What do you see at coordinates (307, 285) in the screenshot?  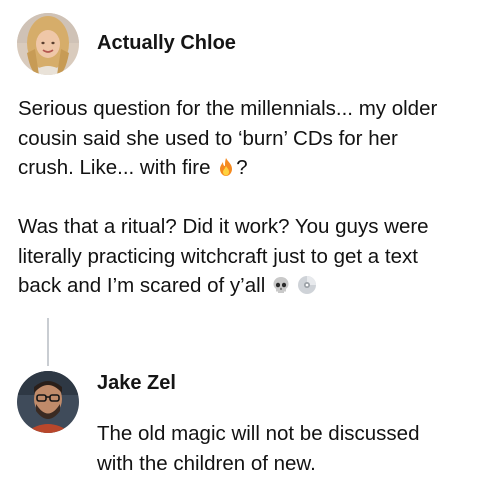 I see `cd-icon` at bounding box center [307, 285].